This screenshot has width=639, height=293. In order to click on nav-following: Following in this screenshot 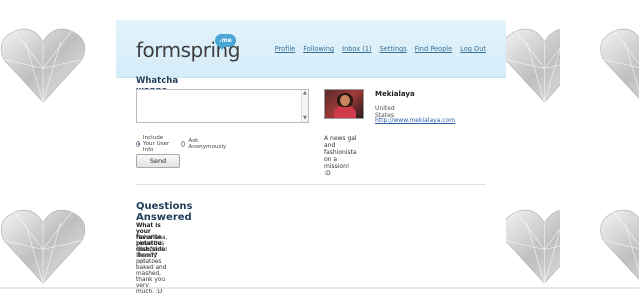, I will do `click(318, 49)`.